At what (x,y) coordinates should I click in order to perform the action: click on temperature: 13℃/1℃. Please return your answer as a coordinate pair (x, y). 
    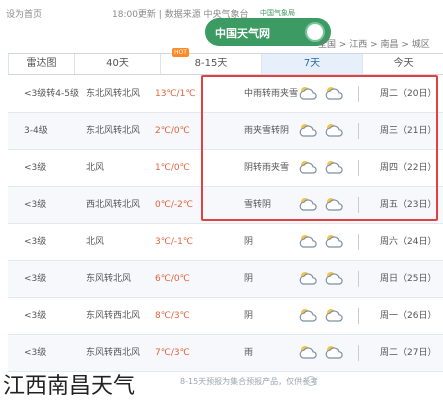
    Looking at the image, I should click on (175, 94).